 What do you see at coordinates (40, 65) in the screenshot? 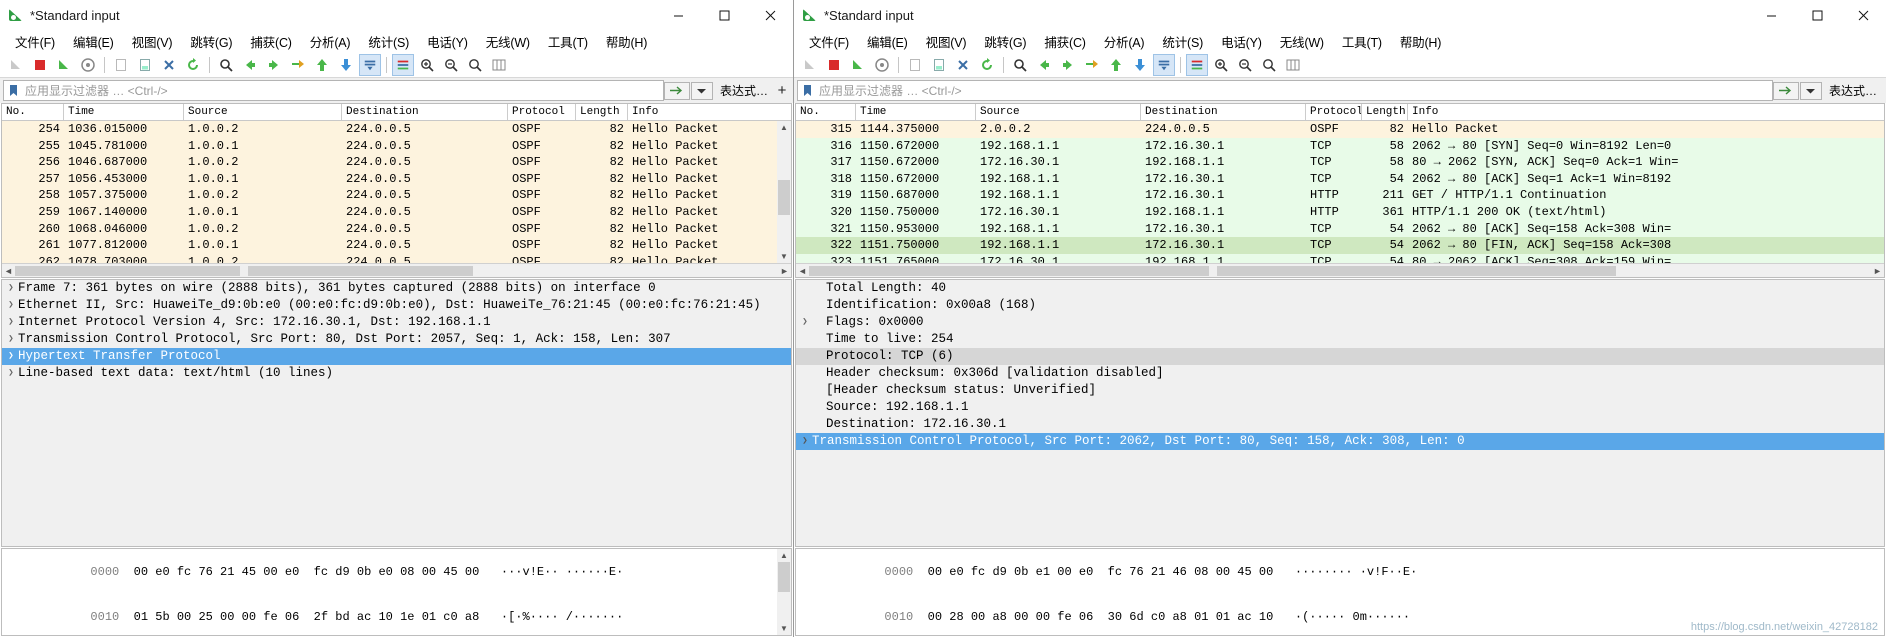
I see `stop-capture-icon` at bounding box center [40, 65].